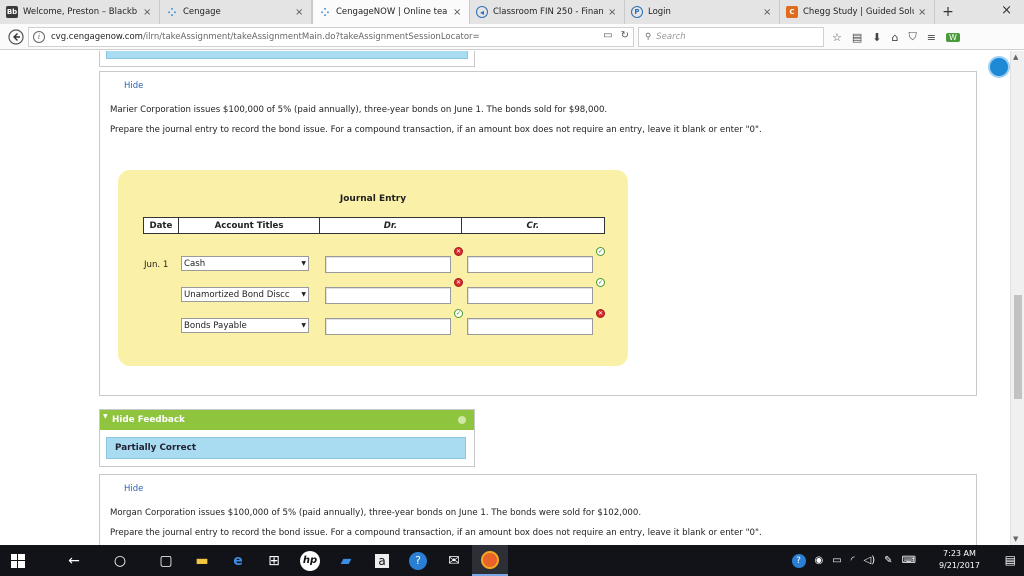 This screenshot has width=1024, height=576. I want to click on scroll-down-icon: ▼, so click(1015, 539).